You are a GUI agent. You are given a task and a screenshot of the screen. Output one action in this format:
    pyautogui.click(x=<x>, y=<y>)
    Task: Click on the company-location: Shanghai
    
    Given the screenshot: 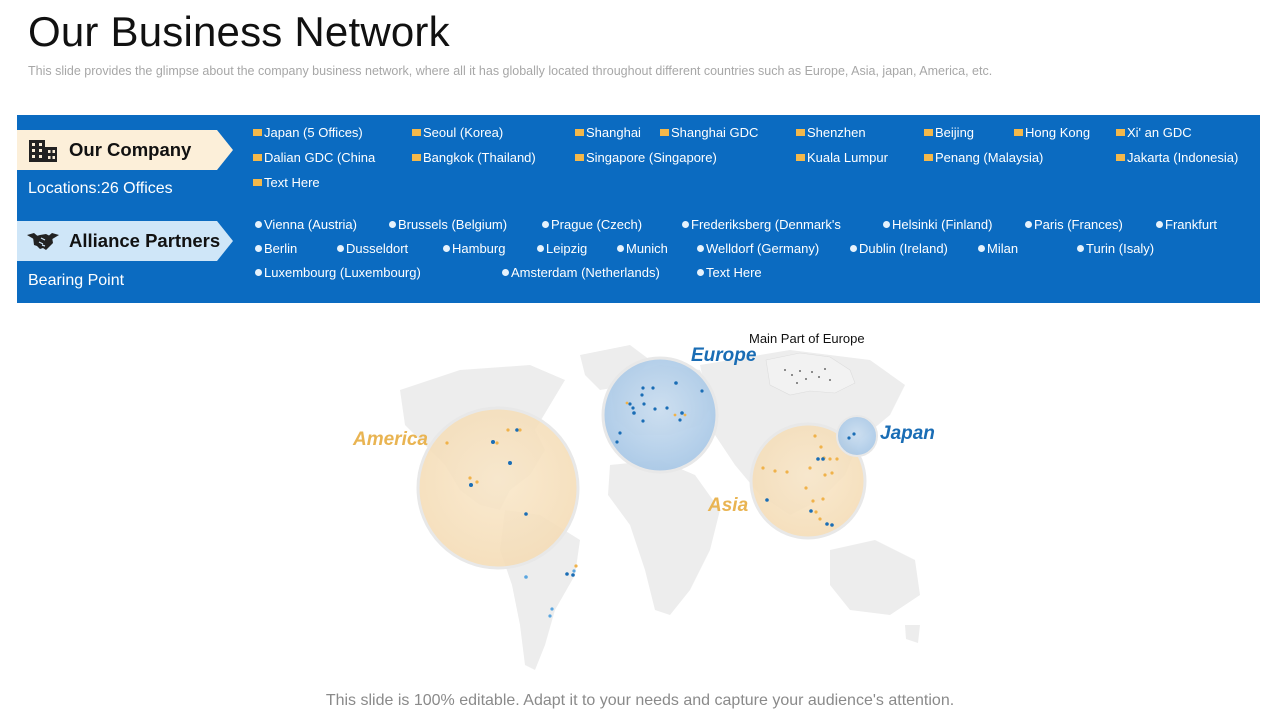 What is the action you would take?
    pyautogui.click(x=608, y=132)
    